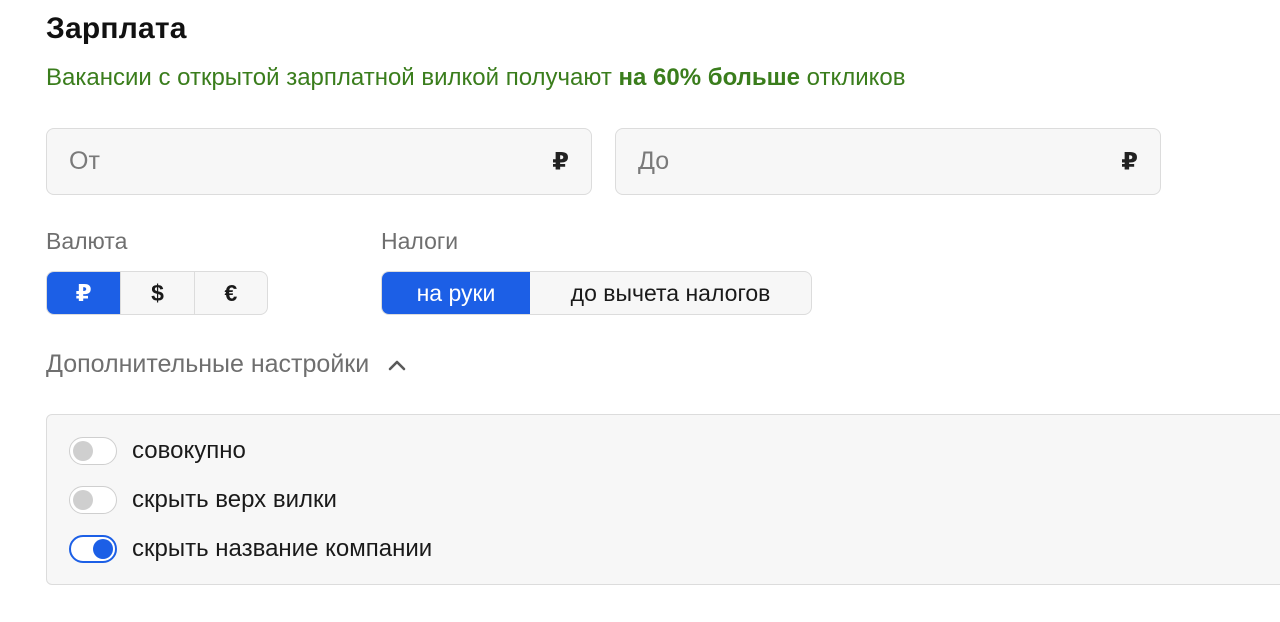 The image size is (1280, 622). I want to click on advanced-settings-label: Дополнительные настройки, so click(208, 364).